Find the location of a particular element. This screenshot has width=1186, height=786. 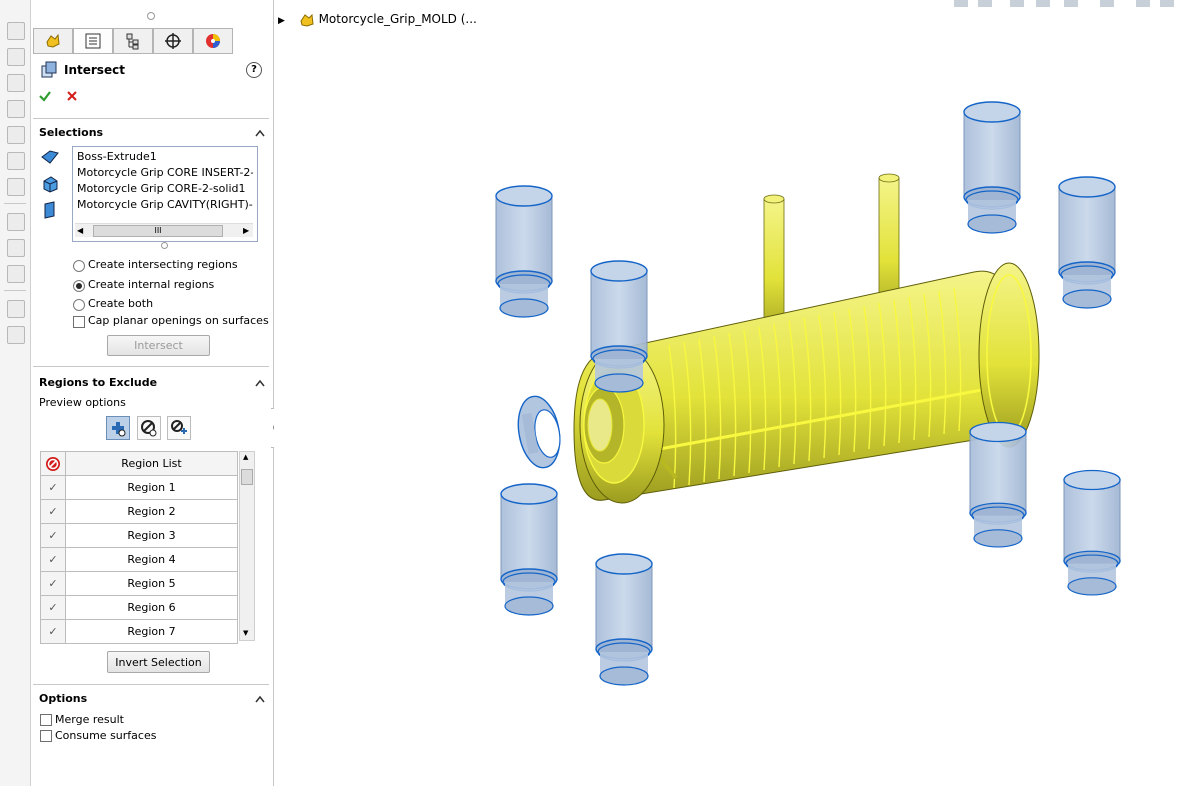

region-label: Region 1 is located at coordinates (151, 487).